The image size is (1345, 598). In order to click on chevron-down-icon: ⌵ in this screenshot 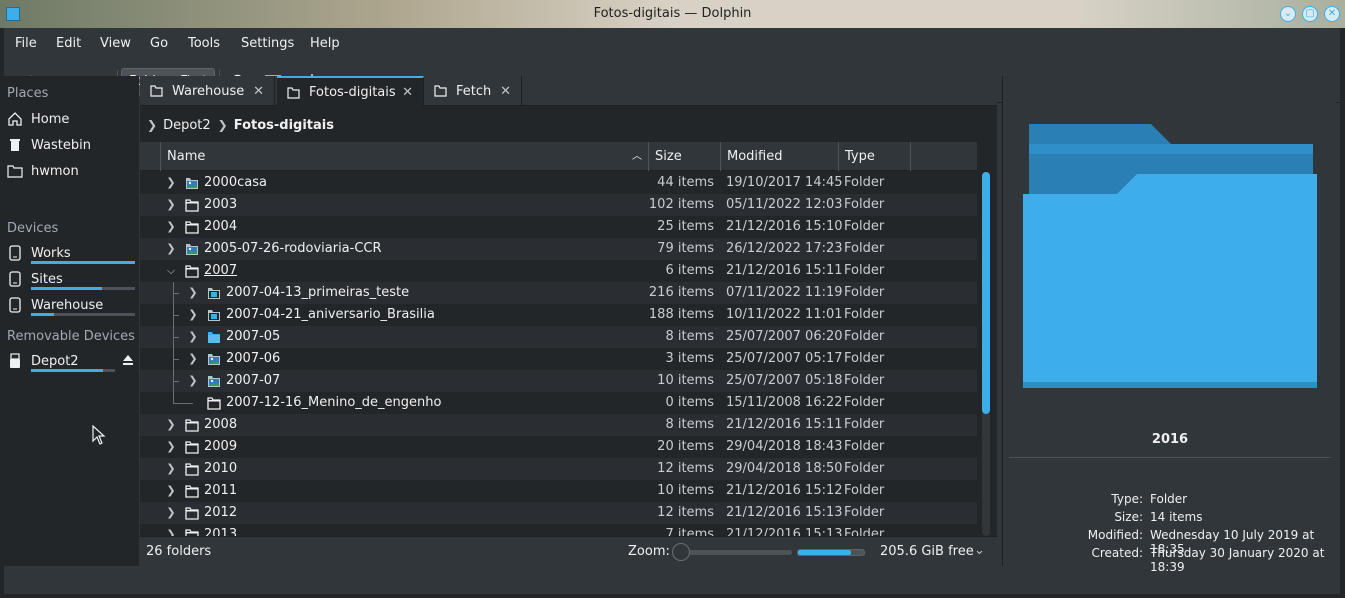, I will do `click(171, 271)`.